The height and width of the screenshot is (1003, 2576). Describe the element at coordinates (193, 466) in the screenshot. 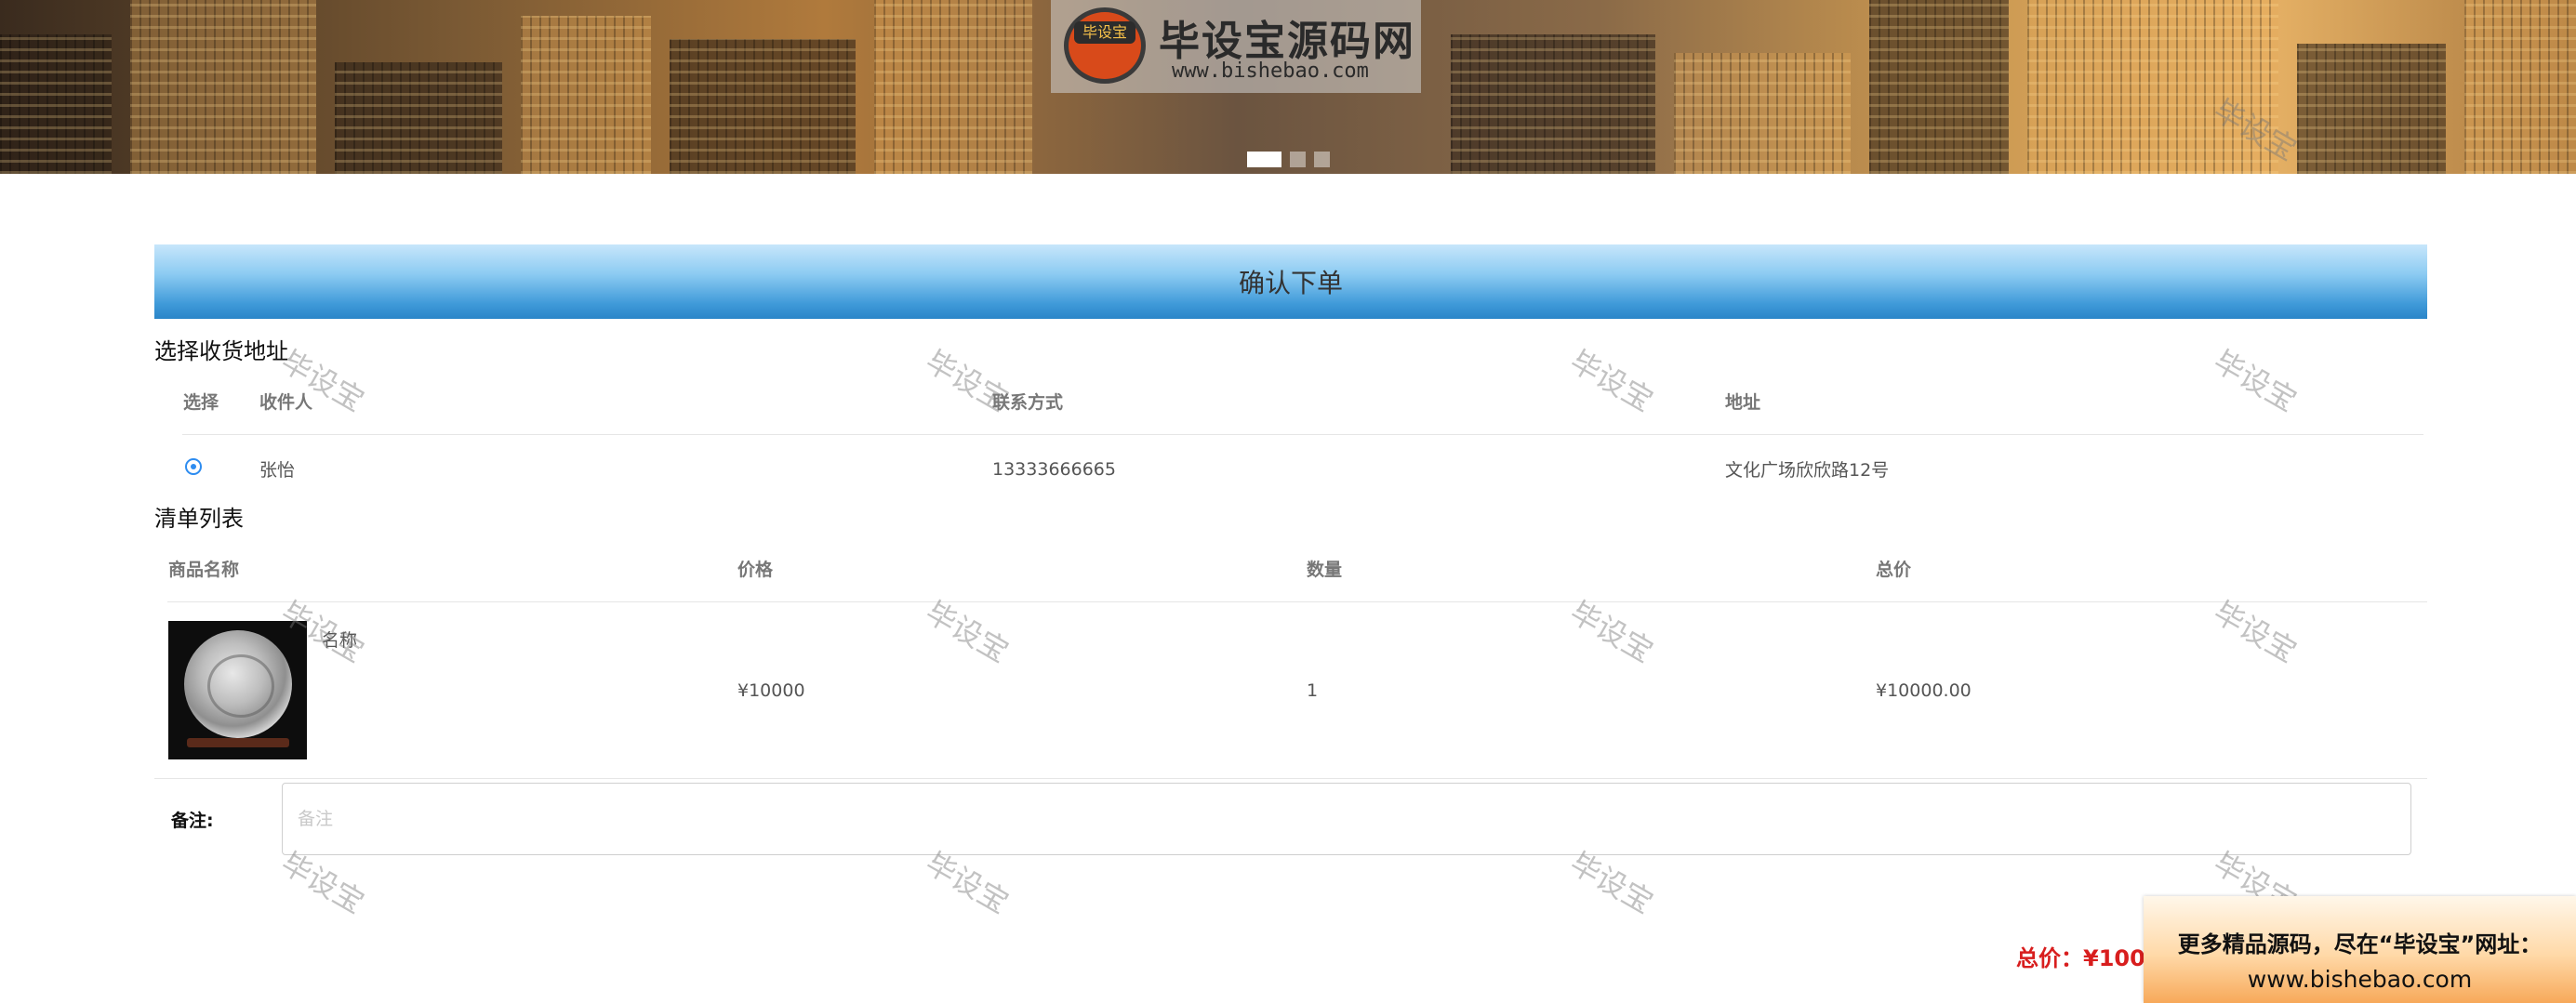

I see `address-radio` at that location.